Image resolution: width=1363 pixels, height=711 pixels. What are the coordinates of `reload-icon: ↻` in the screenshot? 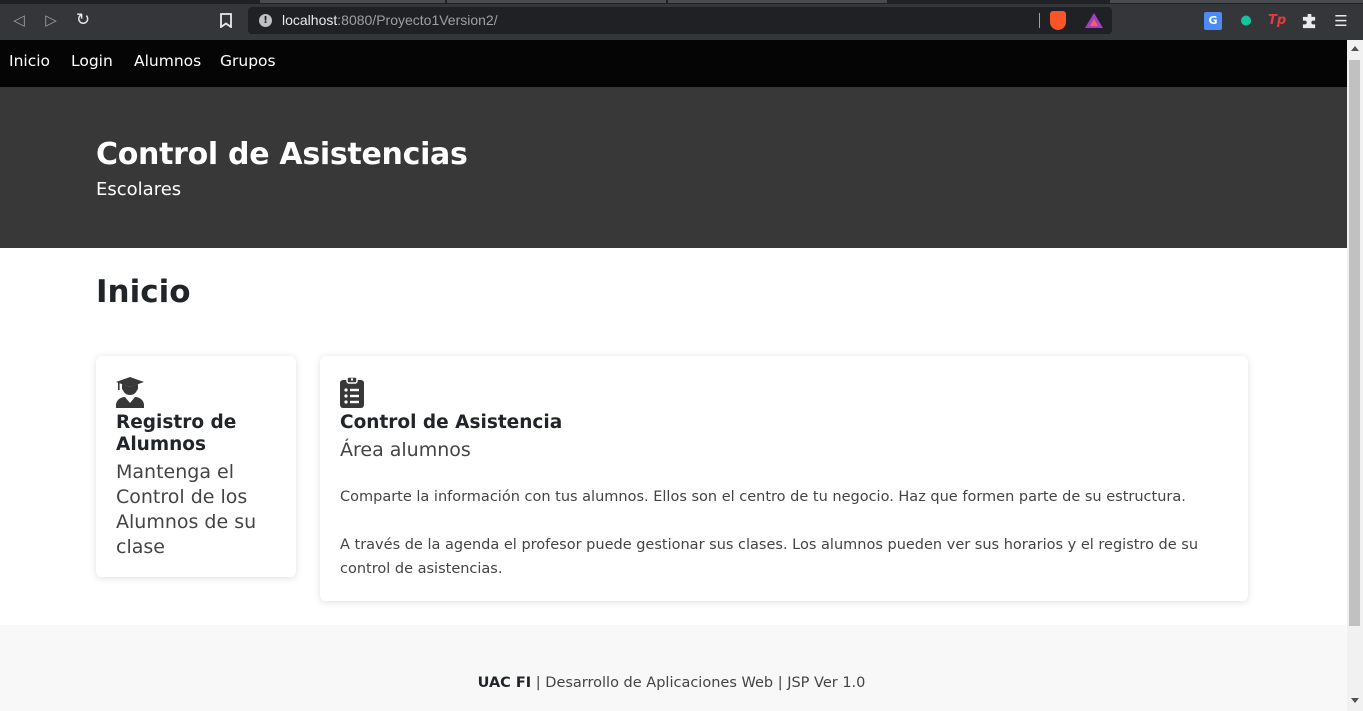 It's located at (83, 20).